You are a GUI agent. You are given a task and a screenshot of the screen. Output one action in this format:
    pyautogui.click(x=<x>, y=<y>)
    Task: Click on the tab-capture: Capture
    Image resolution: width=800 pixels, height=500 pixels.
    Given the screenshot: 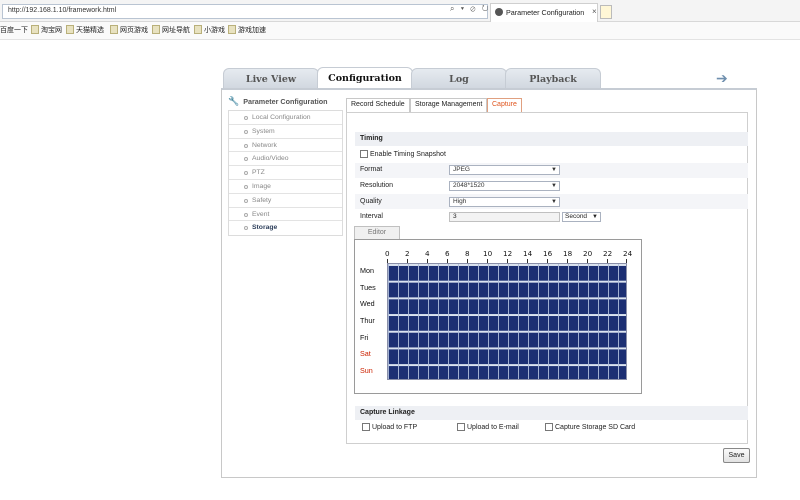 What is the action you would take?
    pyautogui.click(x=504, y=105)
    